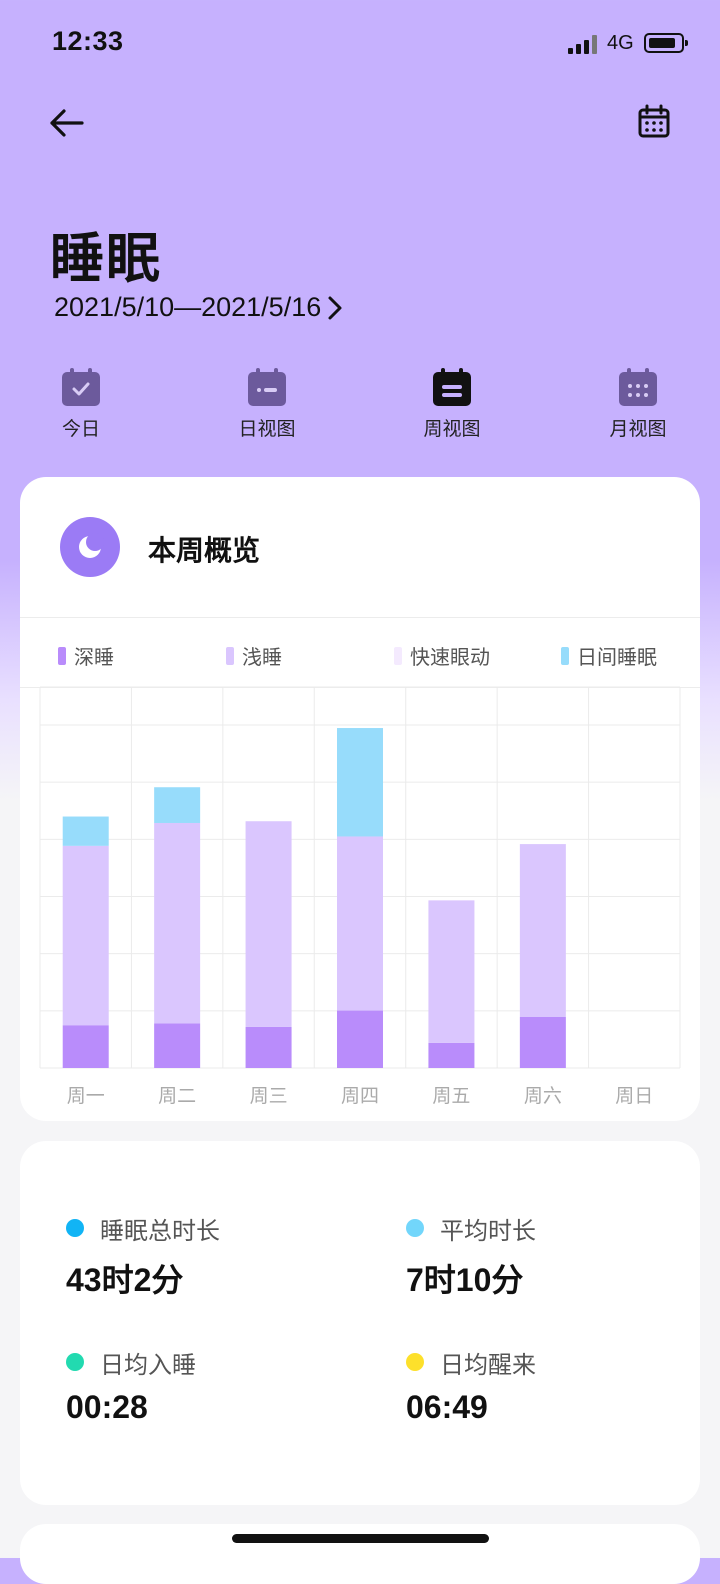  I want to click on battery-icon, so click(666, 43).